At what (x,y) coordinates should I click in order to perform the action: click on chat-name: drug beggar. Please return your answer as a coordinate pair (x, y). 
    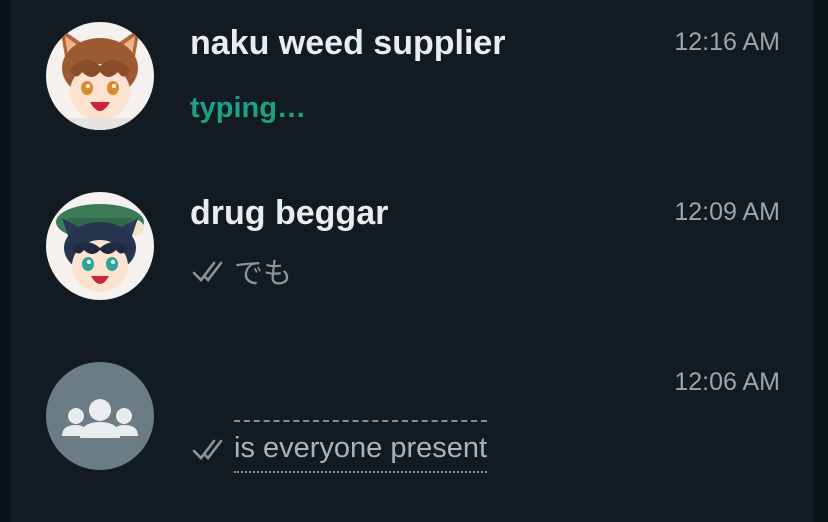
    Looking at the image, I should click on (289, 213).